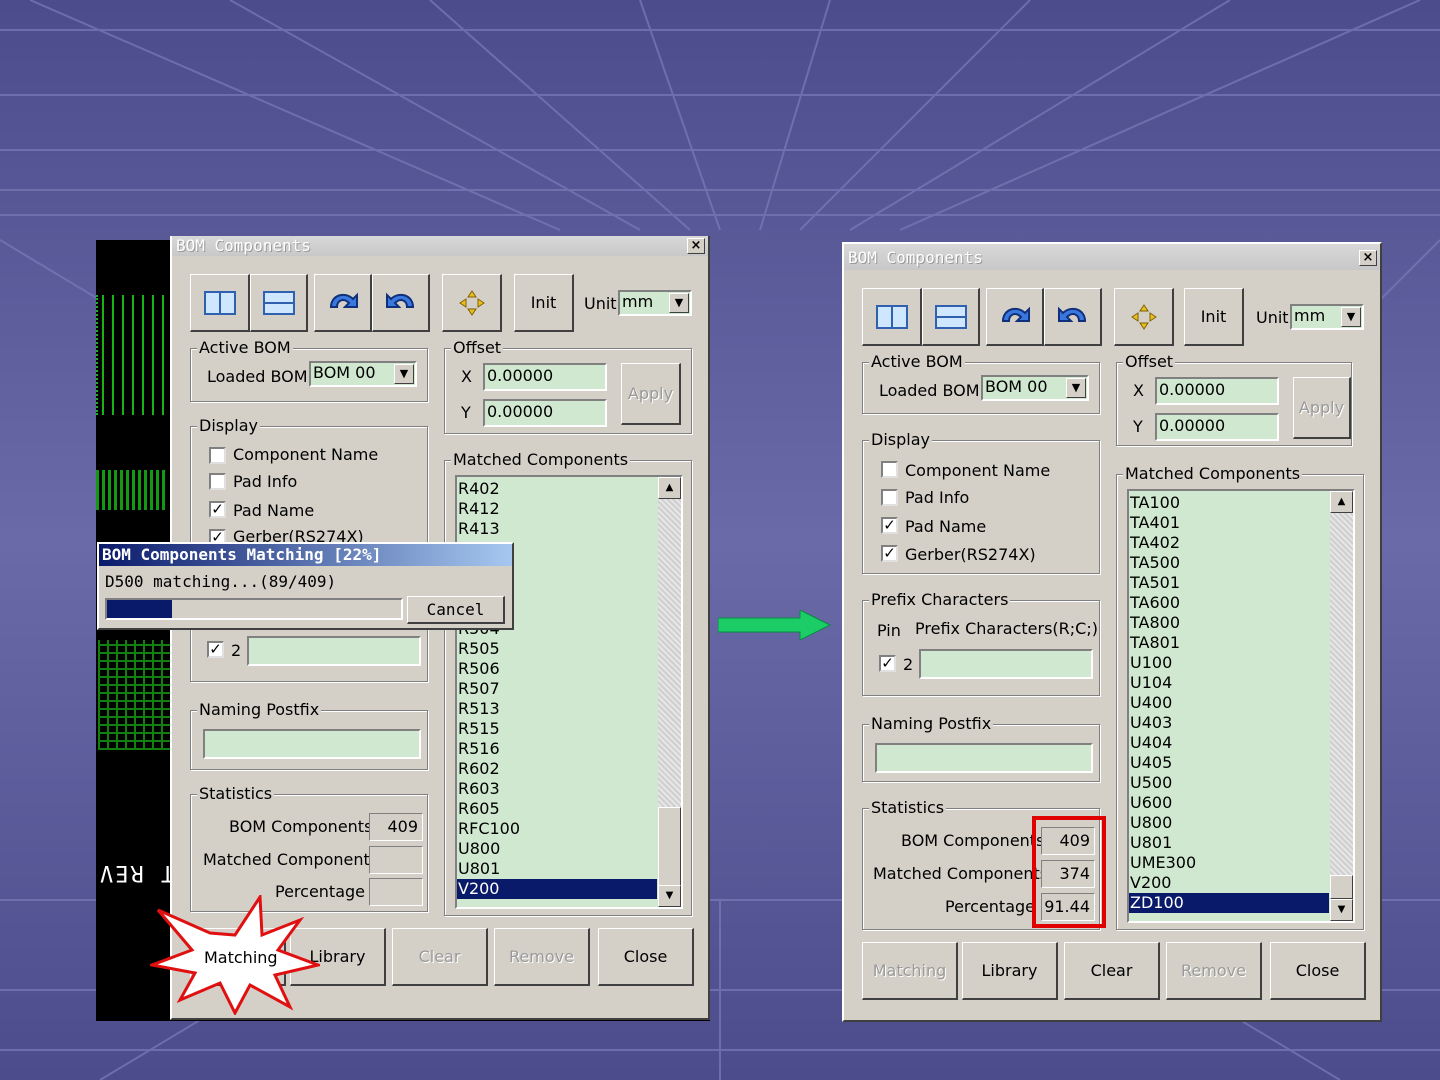 The height and width of the screenshot is (1080, 1440). I want to click on matching-label: Matching, so click(909, 970).